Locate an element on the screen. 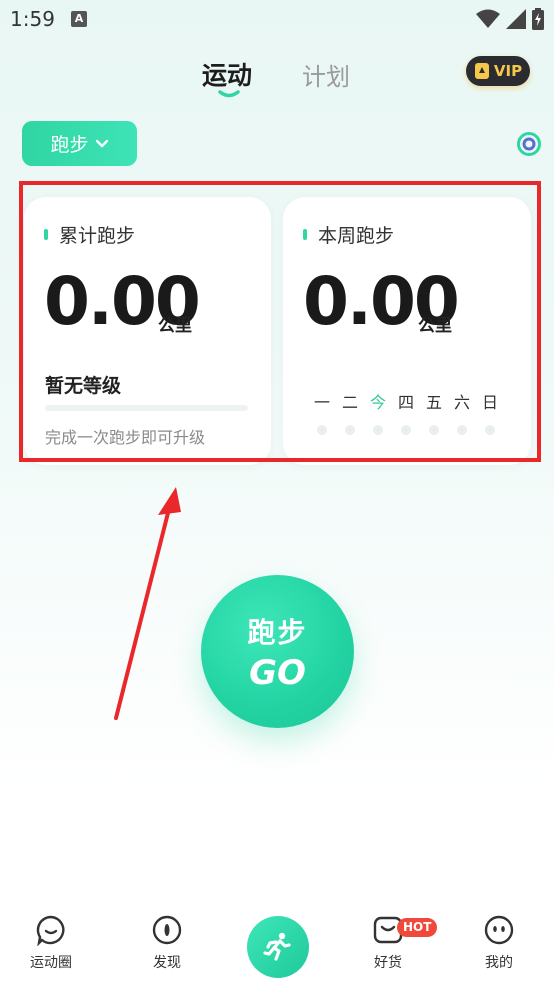  sport-type-label: 跑步 is located at coordinates (69, 145).